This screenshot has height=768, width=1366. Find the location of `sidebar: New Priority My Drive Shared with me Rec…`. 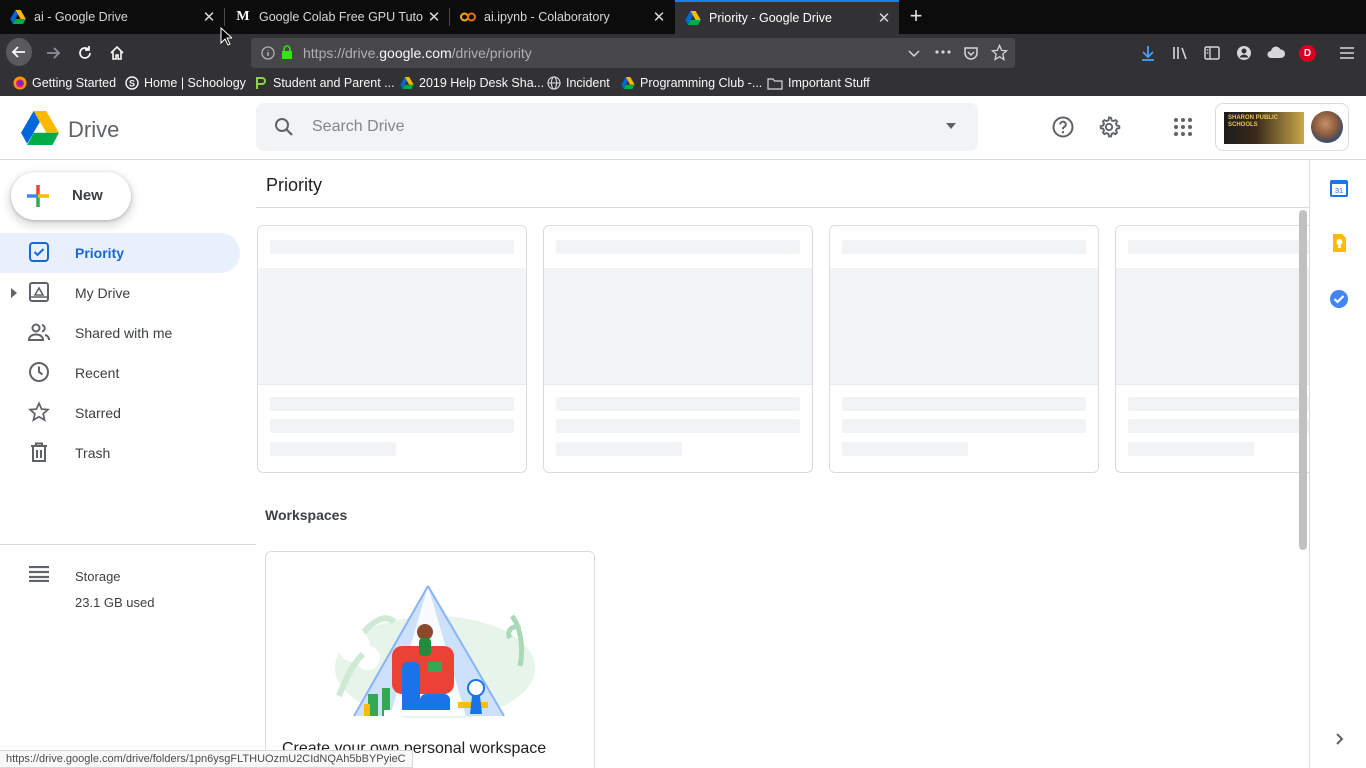

sidebar: New Priority My Drive Shared with me Rec… is located at coordinates (128, 464).